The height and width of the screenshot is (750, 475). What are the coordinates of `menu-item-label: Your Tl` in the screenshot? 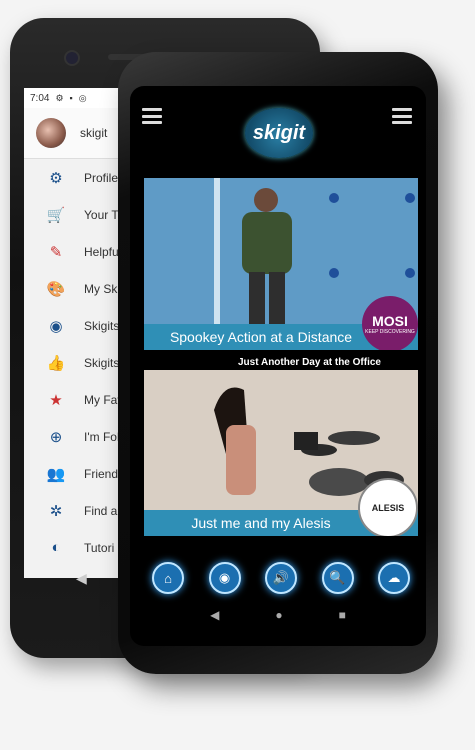 It's located at (103, 214).